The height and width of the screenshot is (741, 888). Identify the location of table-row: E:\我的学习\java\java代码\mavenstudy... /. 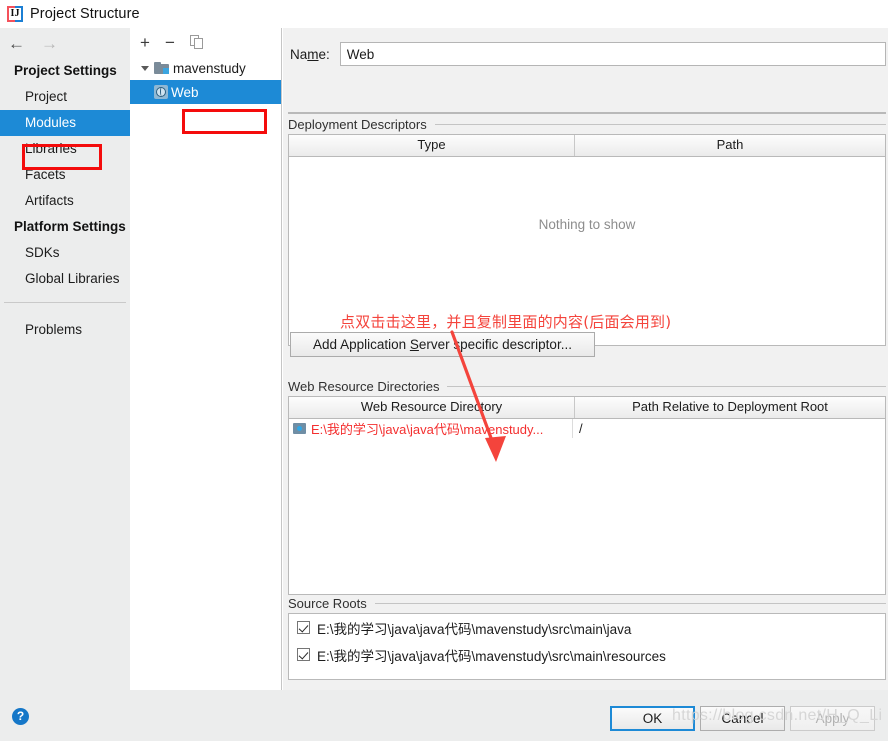
(587, 428).